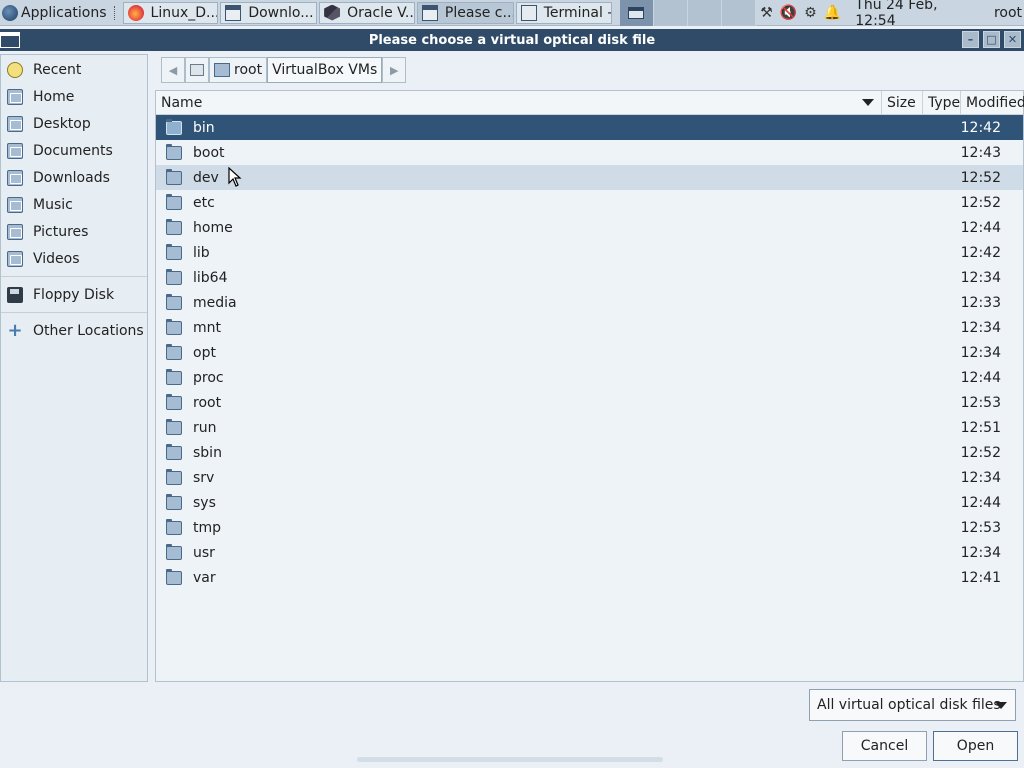  What do you see at coordinates (204, 502) in the screenshot?
I see `file-name: sys` at bounding box center [204, 502].